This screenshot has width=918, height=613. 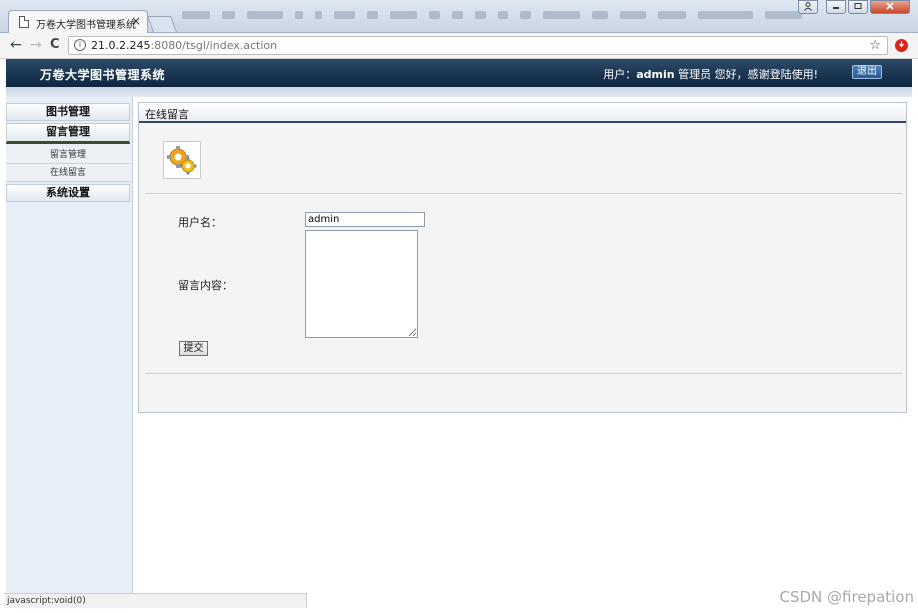 What do you see at coordinates (68, 112) in the screenshot?
I see `sidebar-menu-book-management: 图书管理` at bounding box center [68, 112].